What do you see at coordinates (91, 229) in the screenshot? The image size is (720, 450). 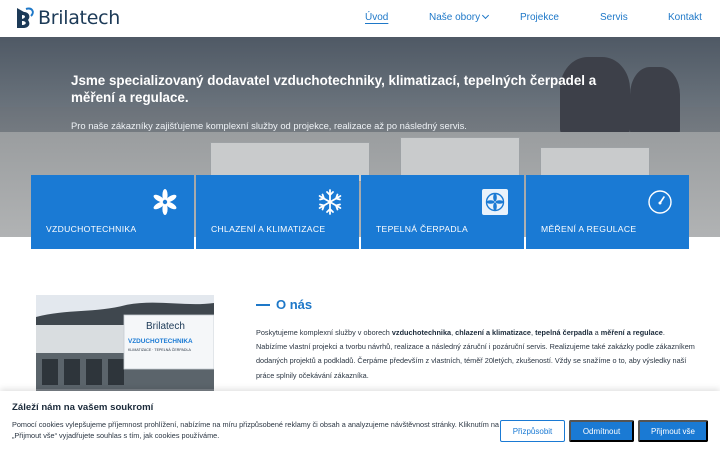 I see `tile-label: VZDUCHOTECHNIKA` at bounding box center [91, 229].